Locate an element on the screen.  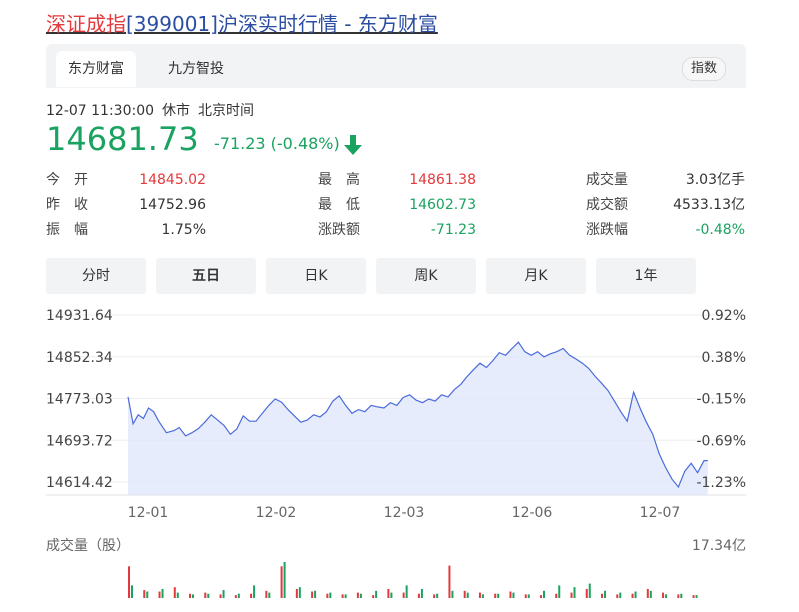
x-axis-labels: 12-01 12-02 12-03 12-06 12-07 is located at coordinates (404, 513).